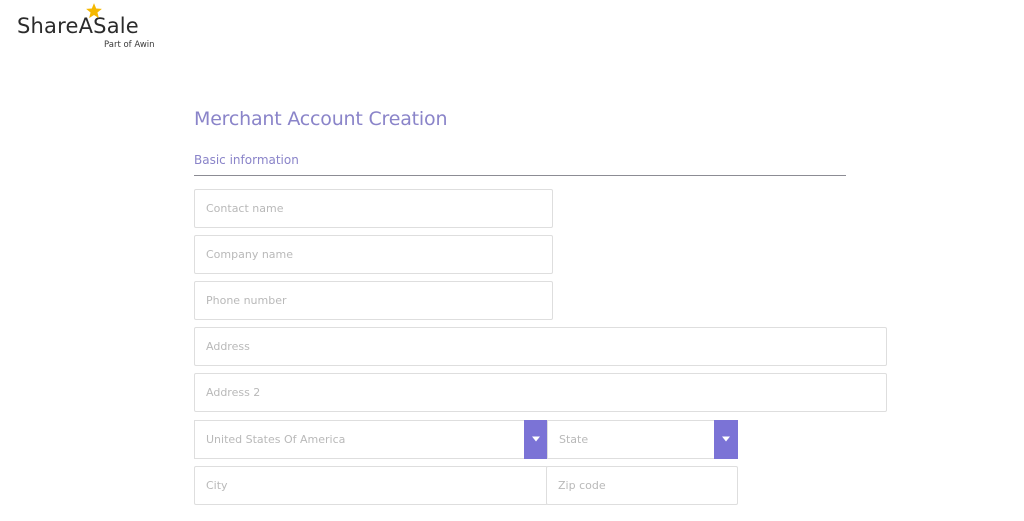 This screenshot has height=521, width=1024. I want to click on state-select-value: State, so click(574, 439).